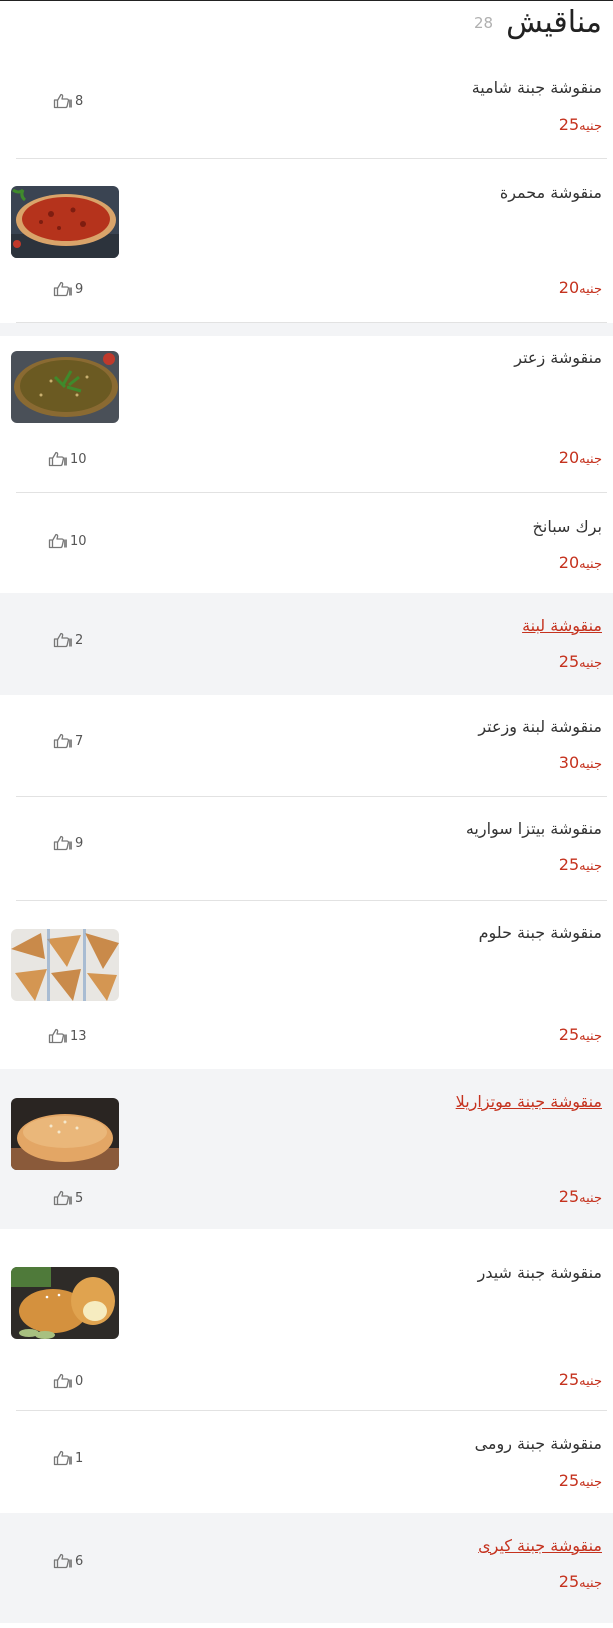 The width and height of the screenshot is (613, 1628). I want to click on menu-item: منقوشة محمرة جنيه20 9, so click(306, 241).